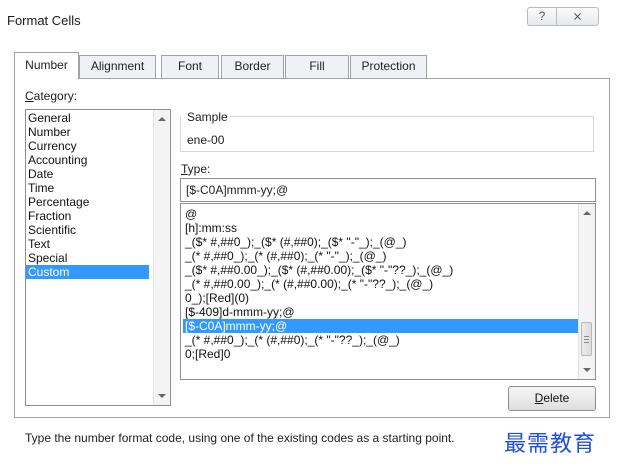  I want to click on category-item-scientific: Scientific, so click(87, 230).